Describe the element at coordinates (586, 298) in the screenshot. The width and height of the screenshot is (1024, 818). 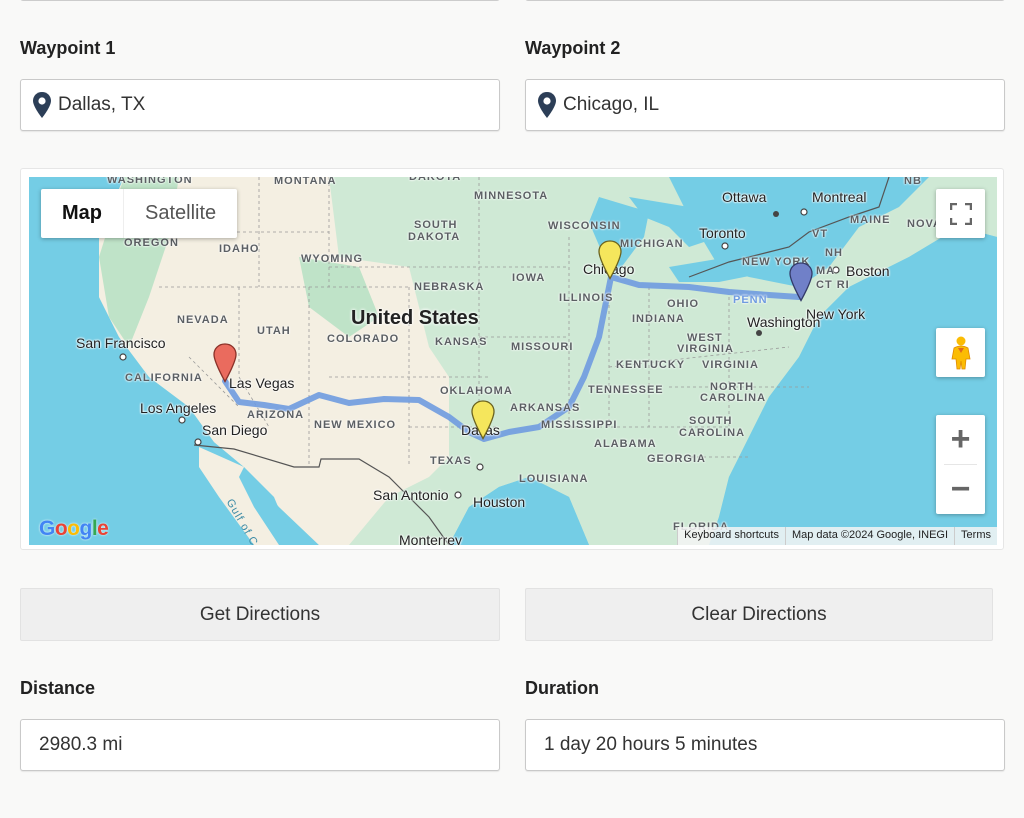
I see `map-label-illinois: ILLINOIS` at that location.